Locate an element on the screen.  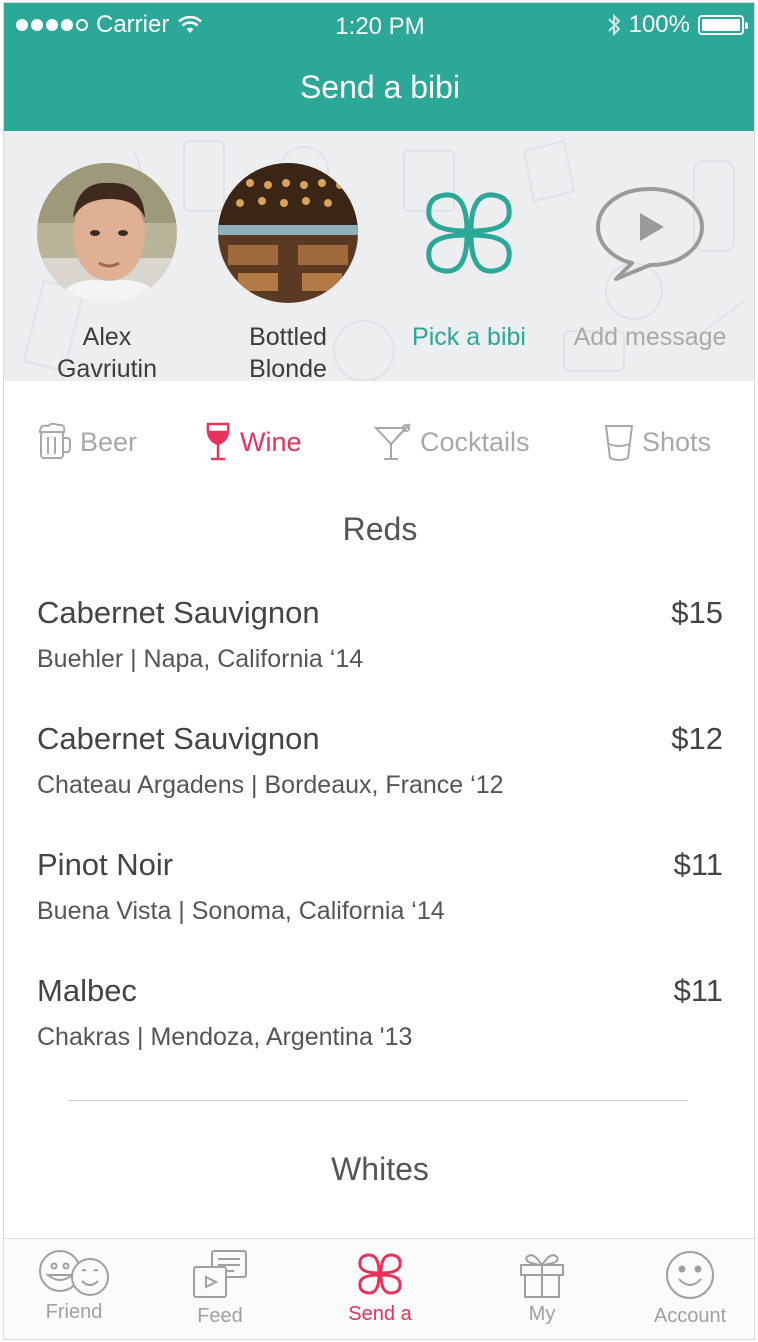
tab-cocktails: Cocktails is located at coordinates (452, 442).